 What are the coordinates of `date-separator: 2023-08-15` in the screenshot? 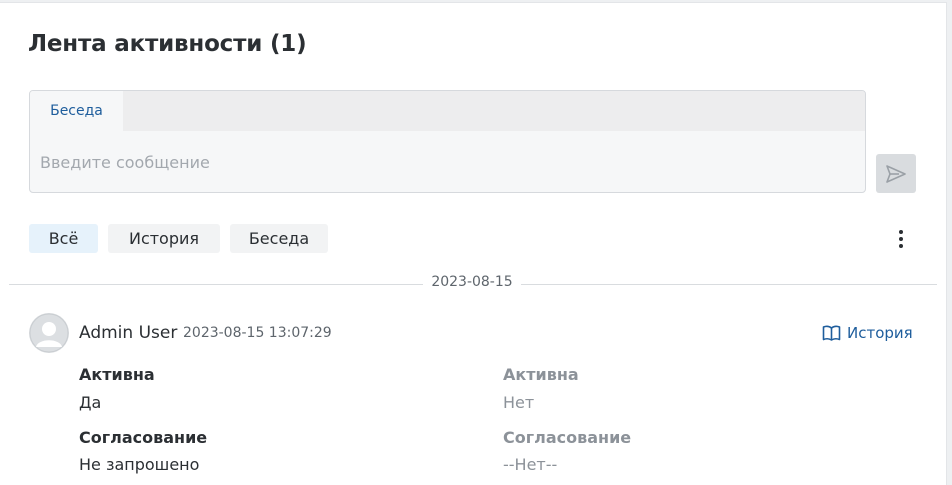 It's located at (472, 282).